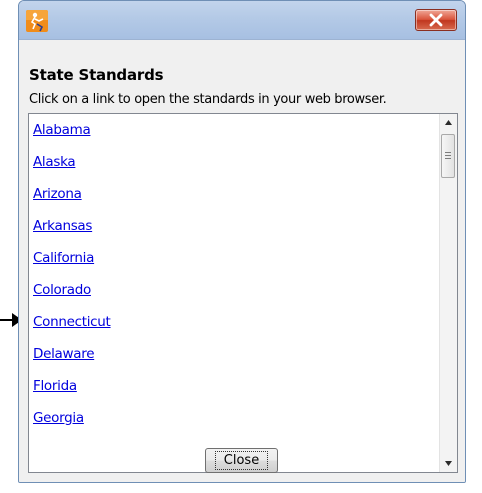  I want to click on state-link-arkansas: Arkansas, so click(62, 226).